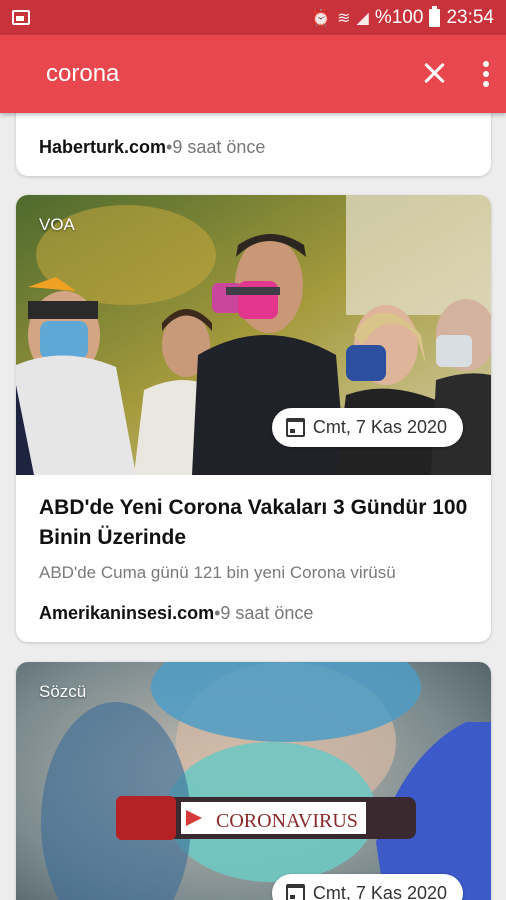 The image size is (506, 900). I want to click on gallery-notification-icon, so click(21, 17).